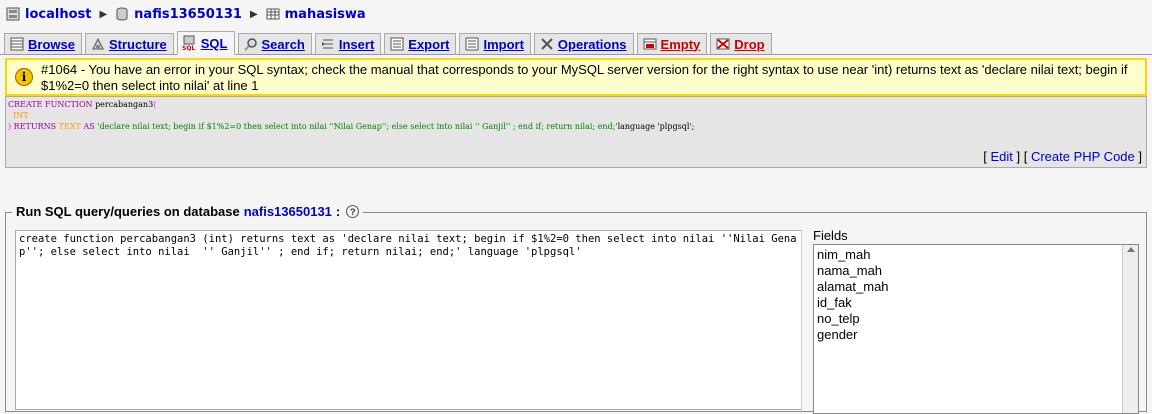 This screenshot has width=1152, height=414. What do you see at coordinates (976, 271) in the screenshot?
I see `field-item: nama_mah` at bounding box center [976, 271].